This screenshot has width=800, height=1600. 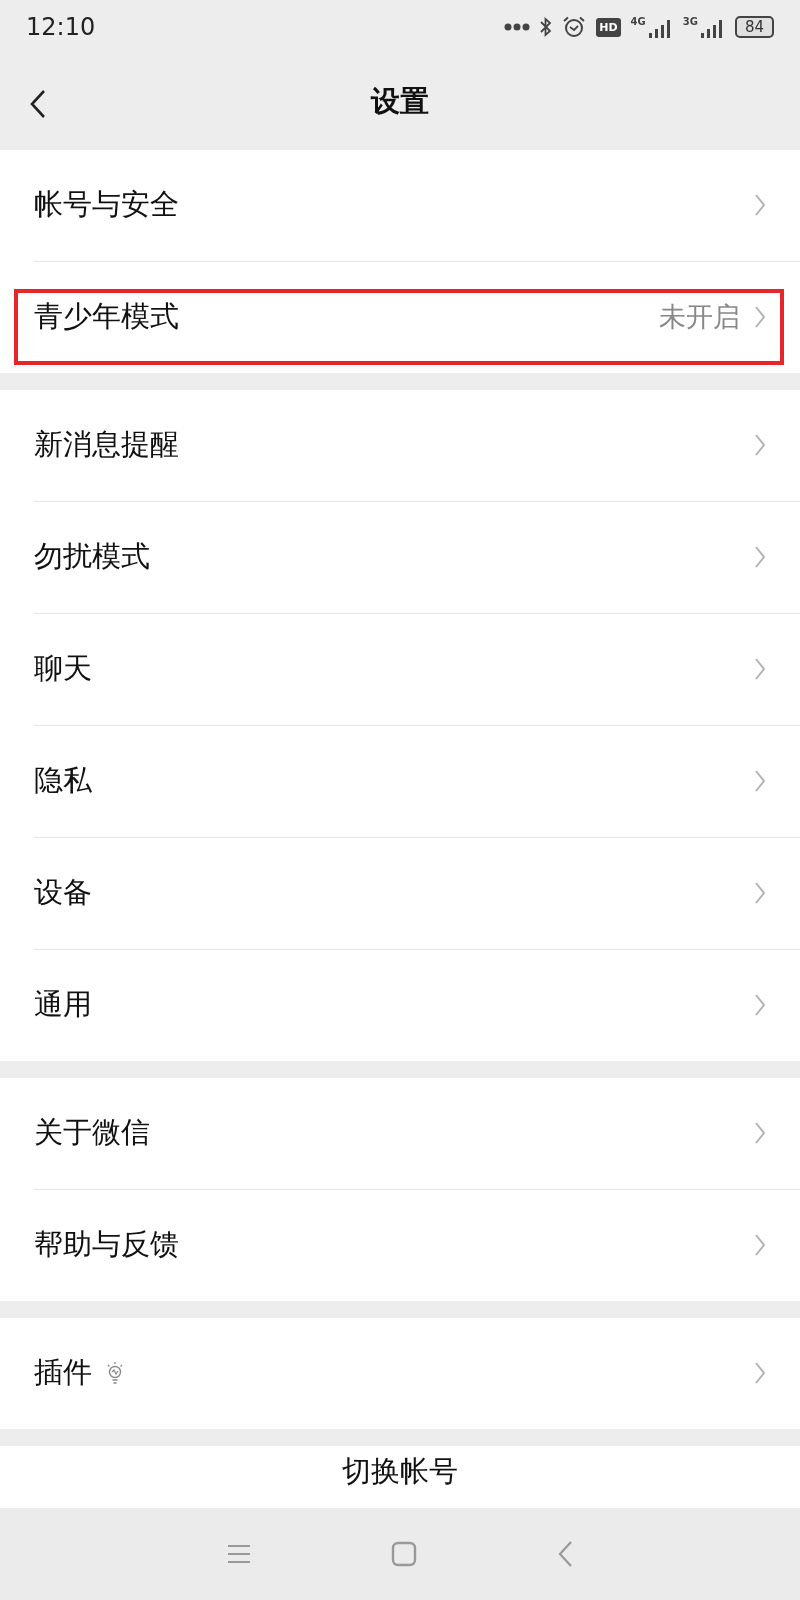 I want to click on settings-item: 设备, so click(x=417, y=892).